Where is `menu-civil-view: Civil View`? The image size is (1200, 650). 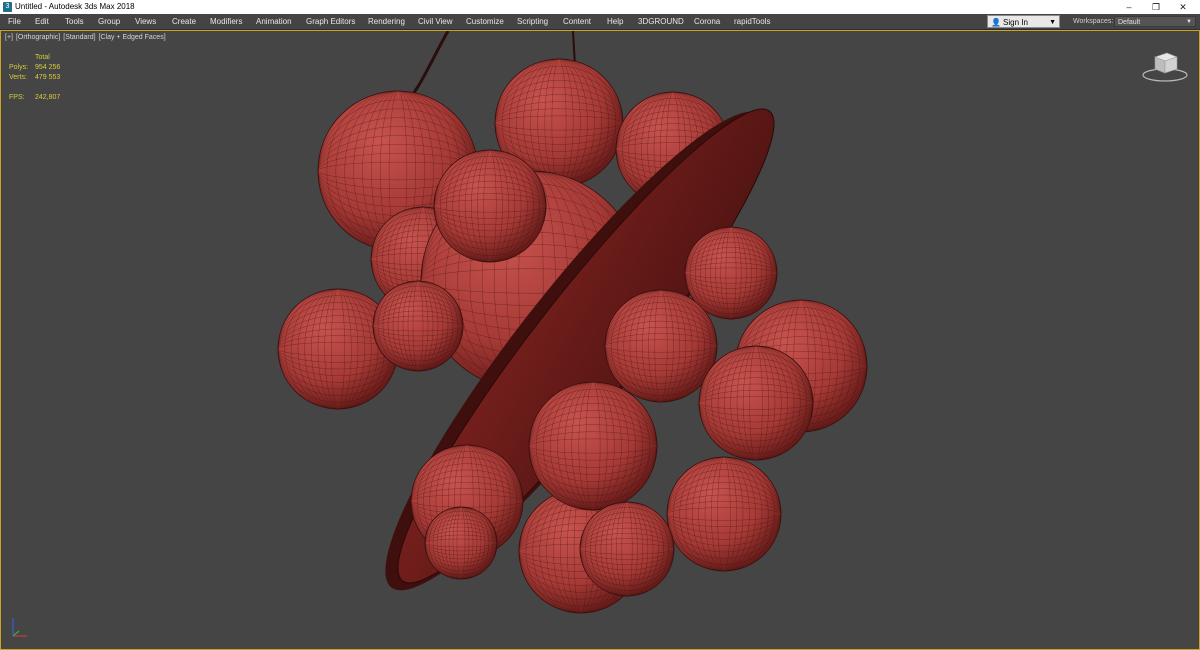
menu-civil-view: Civil View is located at coordinates (435, 21).